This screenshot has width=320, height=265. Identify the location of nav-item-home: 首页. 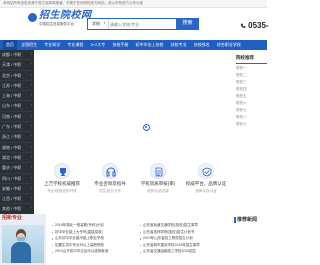
(10, 45).